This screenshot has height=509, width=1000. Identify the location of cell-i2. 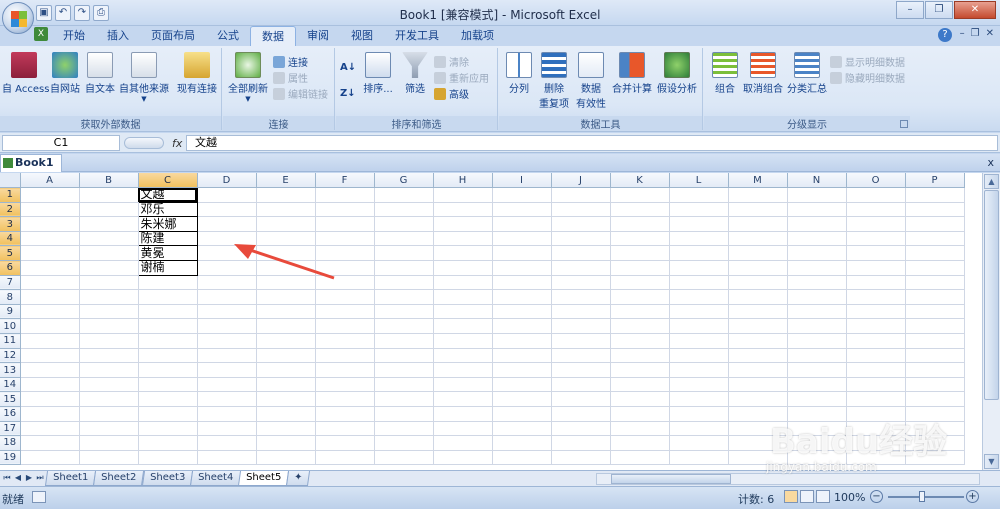
(522, 210).